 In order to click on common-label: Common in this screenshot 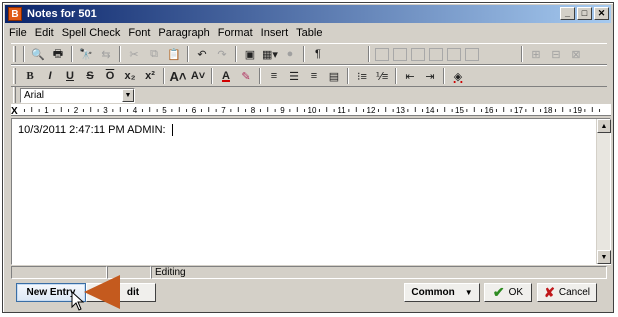, I will do `click(433, 292)`.